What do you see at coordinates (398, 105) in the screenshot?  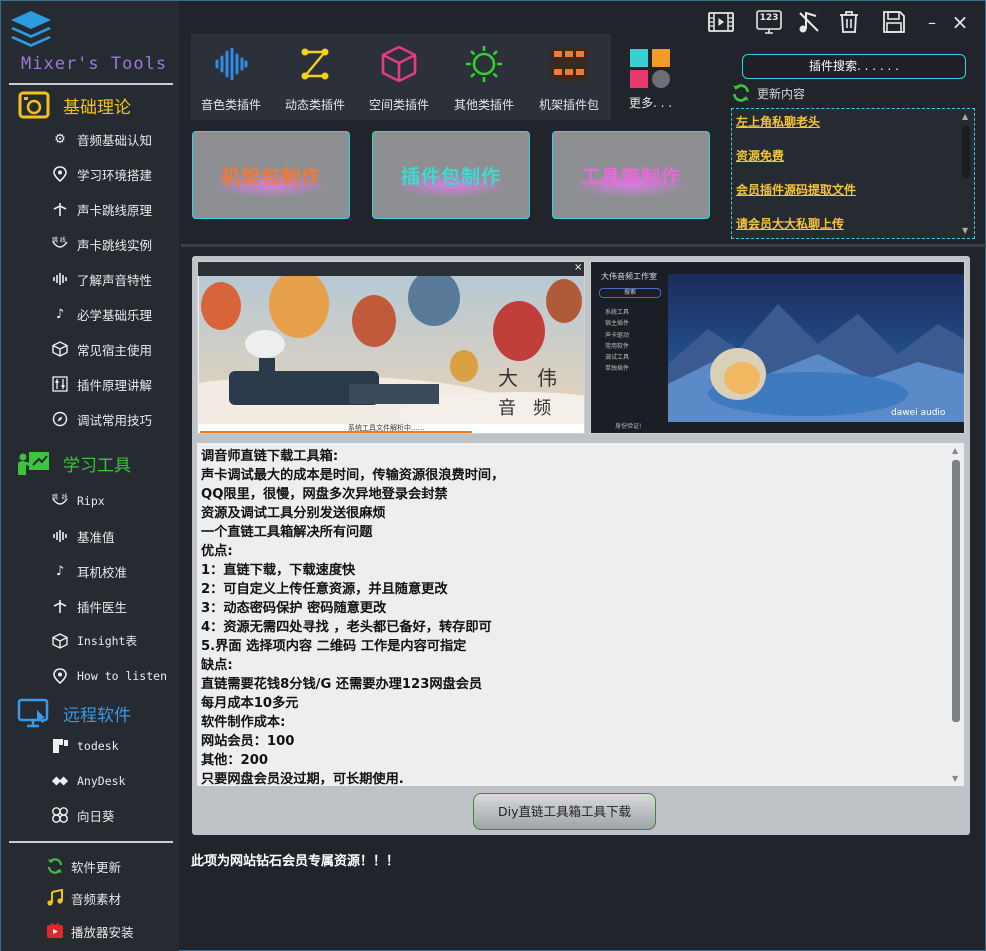 I see `plugin-cat-label: 空间类插件` at bounding box center [398, 105].